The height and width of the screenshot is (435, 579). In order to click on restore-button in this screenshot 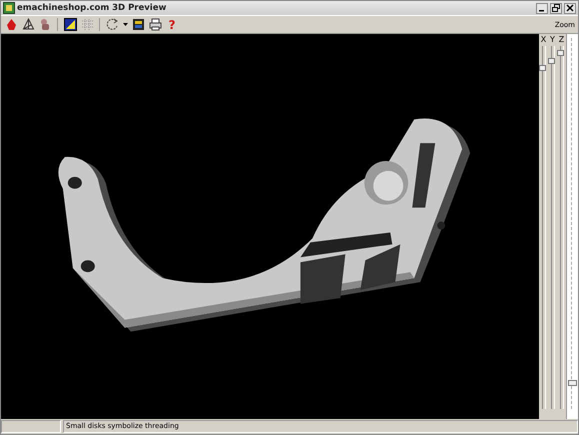, I will do `click(556, 8)`.